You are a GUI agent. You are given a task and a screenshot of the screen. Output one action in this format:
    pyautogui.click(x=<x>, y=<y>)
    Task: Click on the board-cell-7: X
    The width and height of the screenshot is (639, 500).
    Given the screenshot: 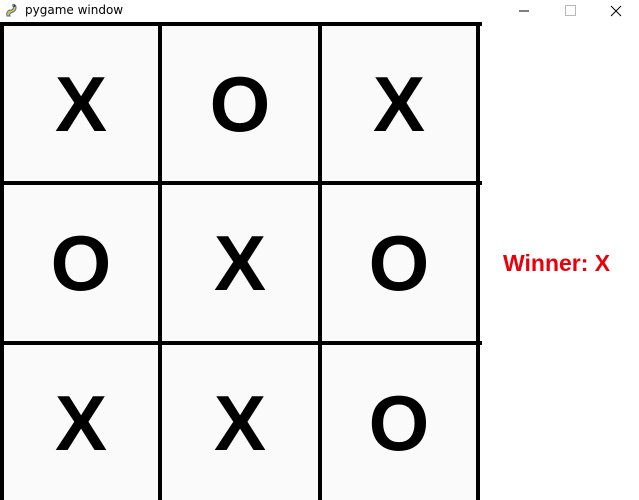 What is the action you would take?
    pyautogui.click(x=81, y=422)
    